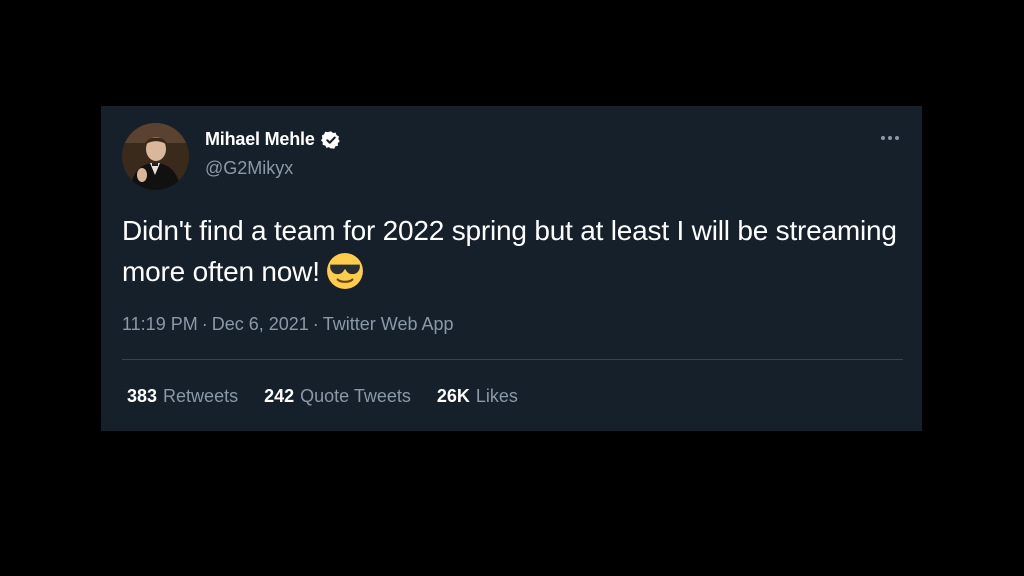 The image size is (1024, 576). Describe the element at coordinates (260, 324) in the screenshot. I see `tweet-date: Dec 6, 2021` at that location.